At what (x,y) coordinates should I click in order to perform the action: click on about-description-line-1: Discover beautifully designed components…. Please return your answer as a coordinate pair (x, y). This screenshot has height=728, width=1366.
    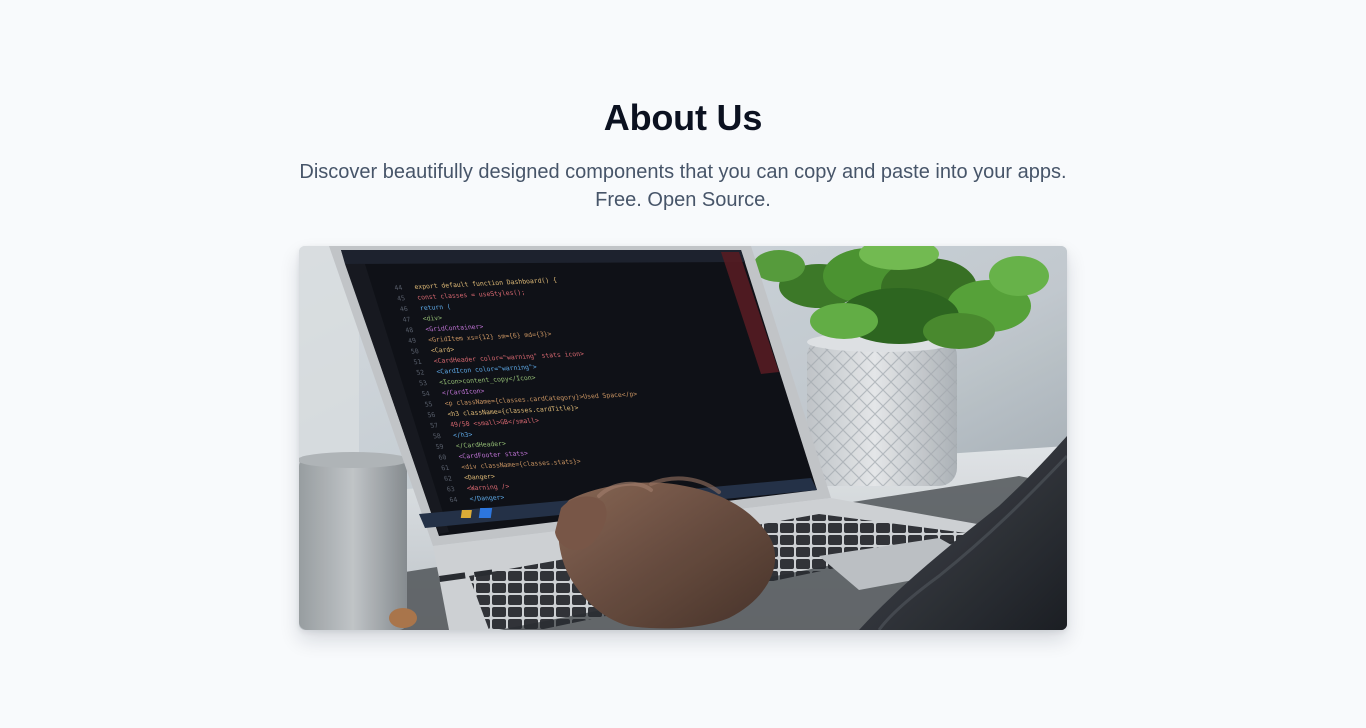
    Looking at the image, I should click on (683, 172).